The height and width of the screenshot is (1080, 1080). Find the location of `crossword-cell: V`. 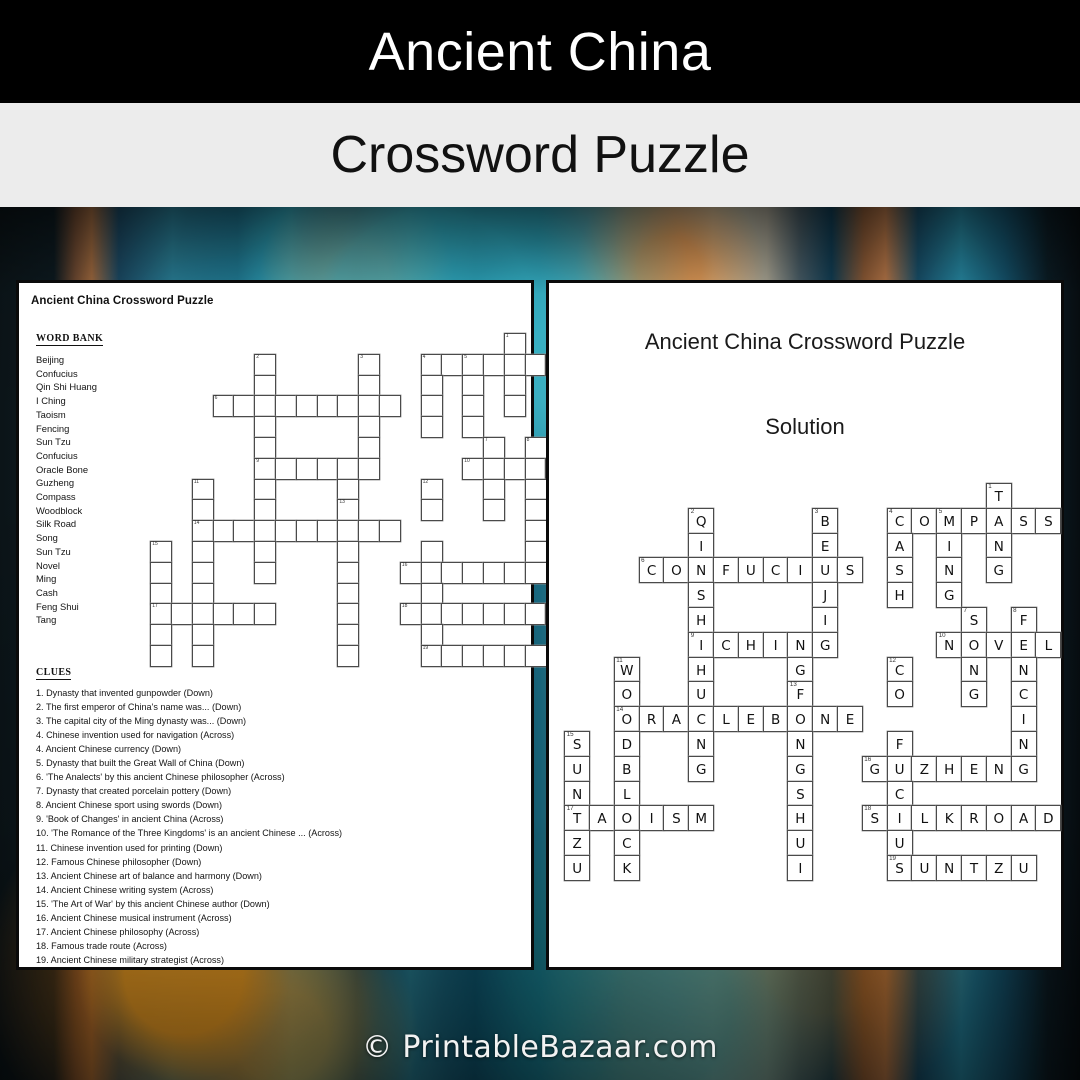

crossword-cell: V is located at coordinates (998, 644).